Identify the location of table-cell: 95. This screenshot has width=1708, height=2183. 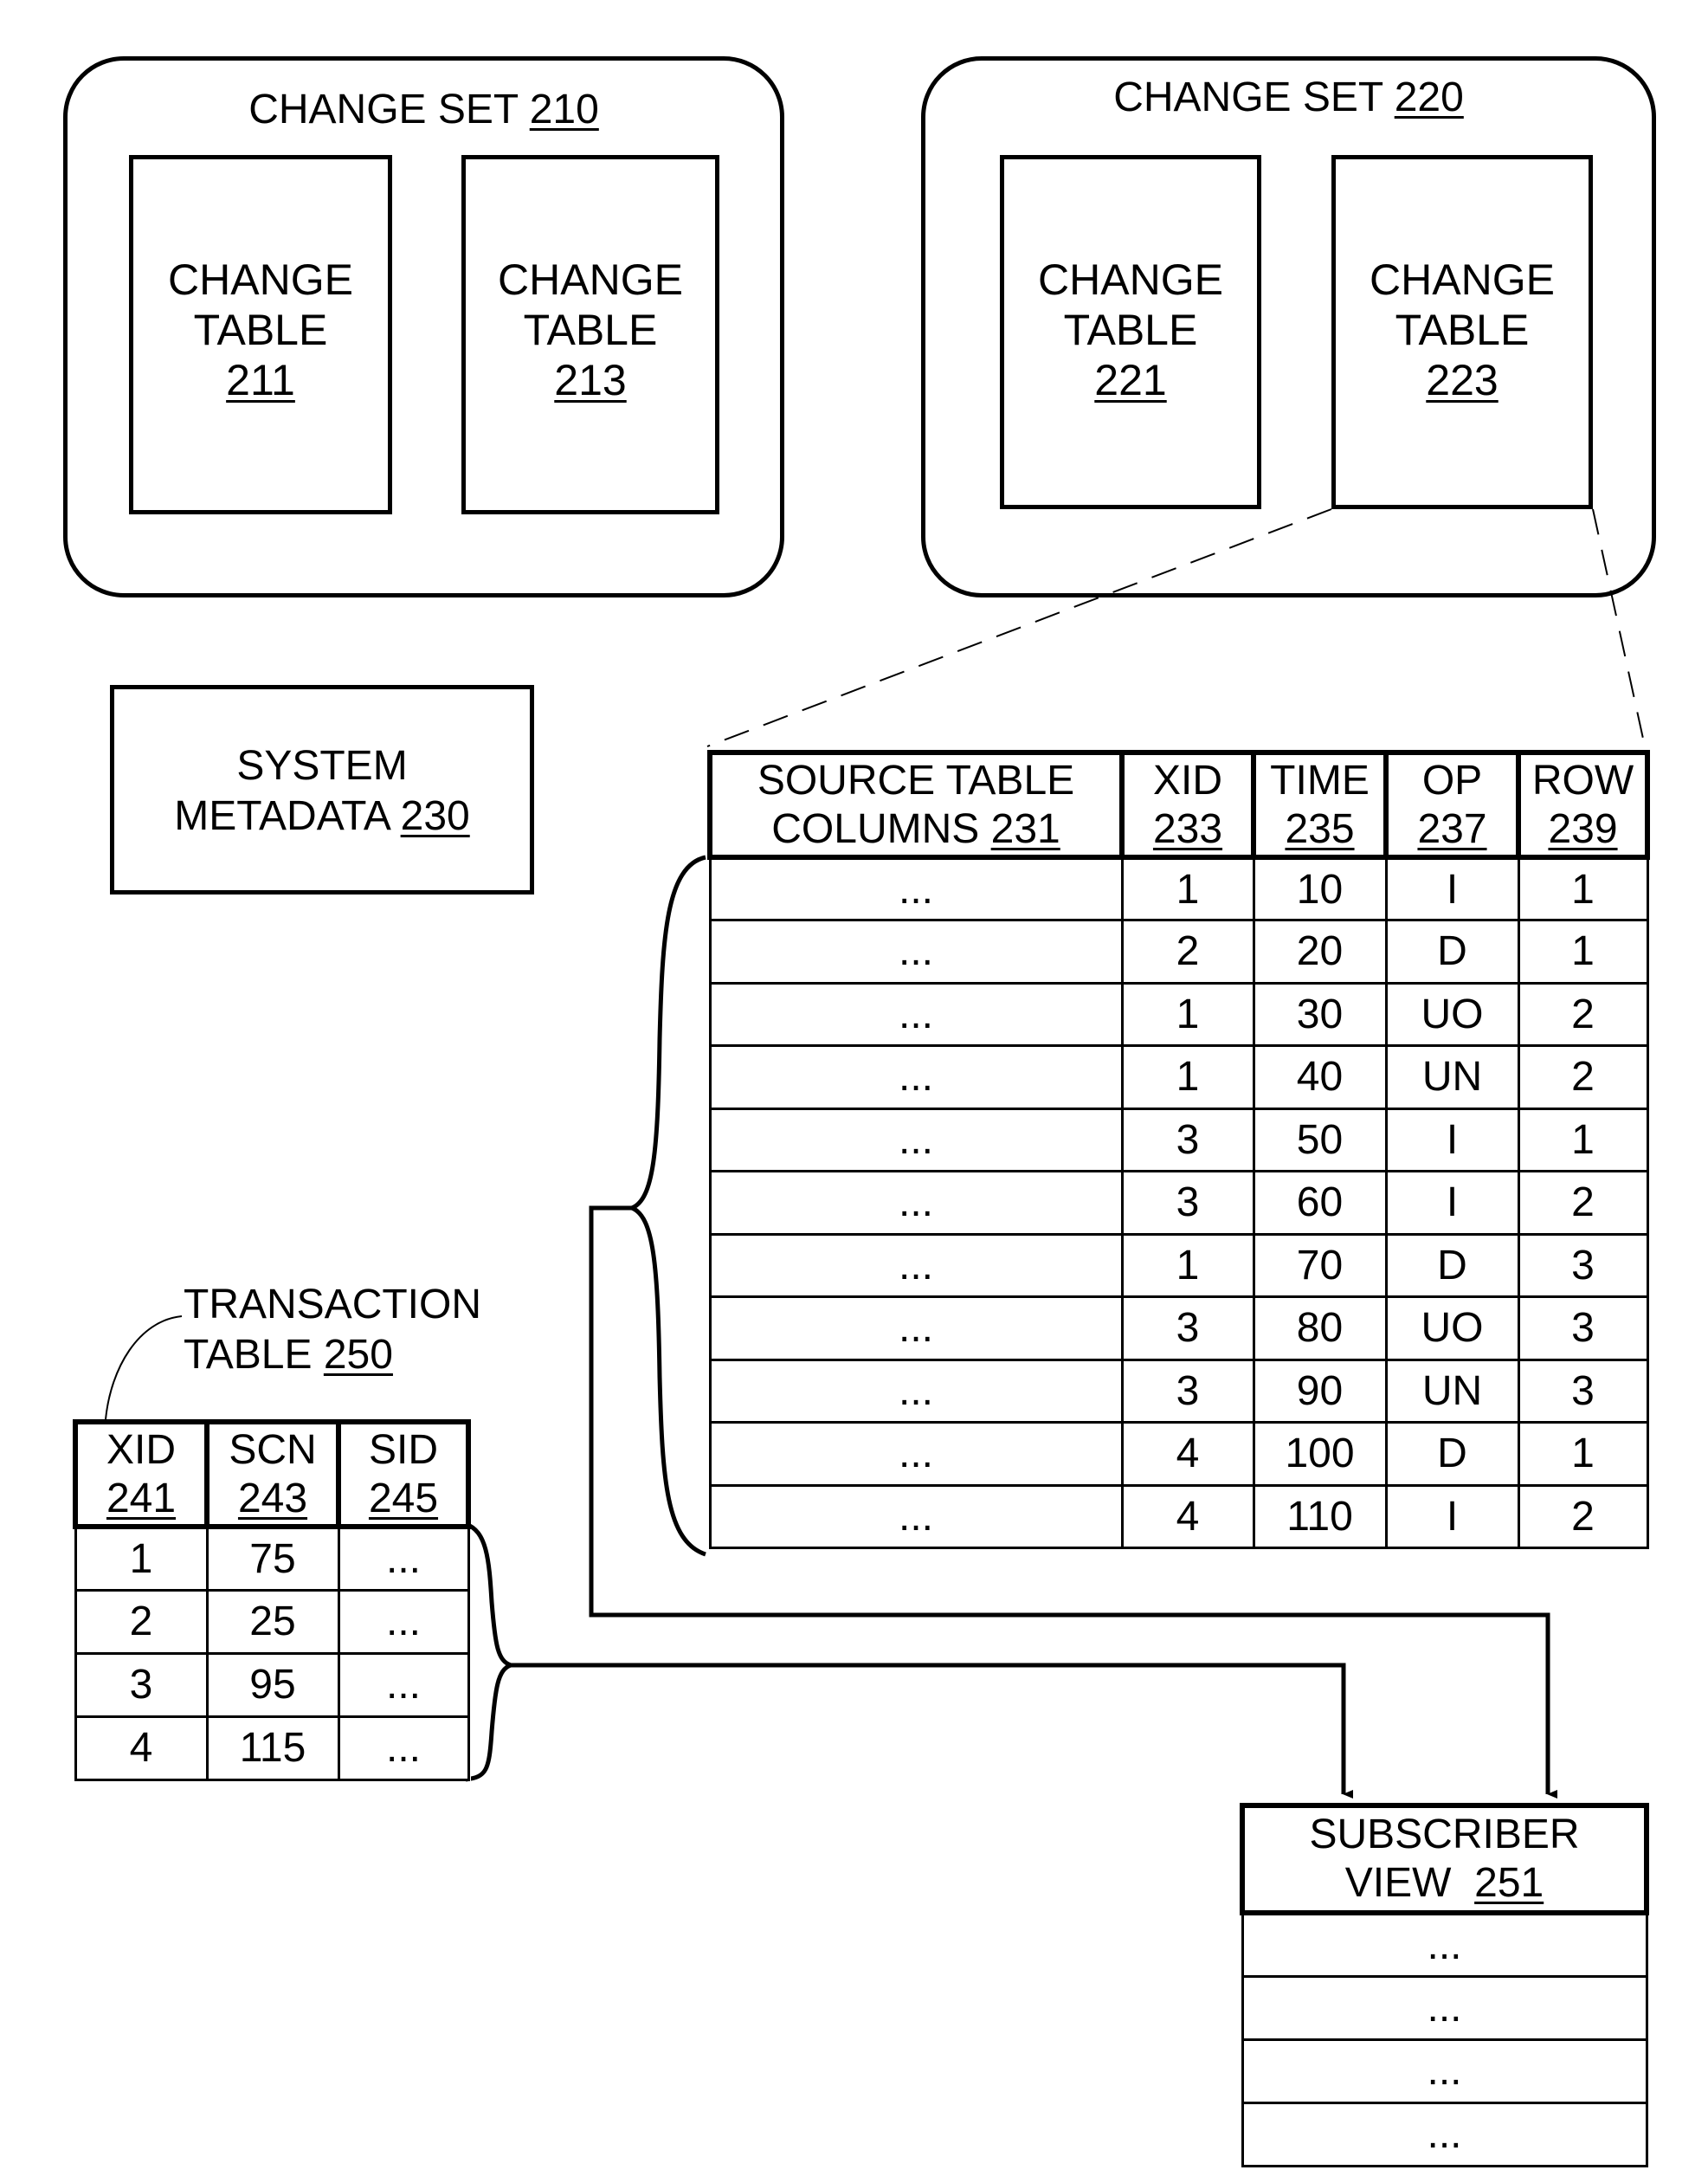
(272, 1684).